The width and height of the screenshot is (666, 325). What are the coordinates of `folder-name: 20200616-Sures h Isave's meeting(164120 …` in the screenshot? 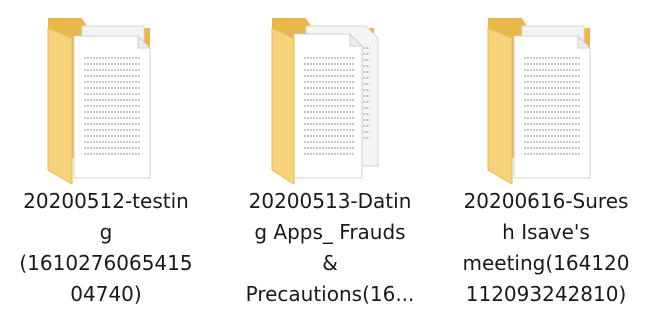 It's located at (546, 248).